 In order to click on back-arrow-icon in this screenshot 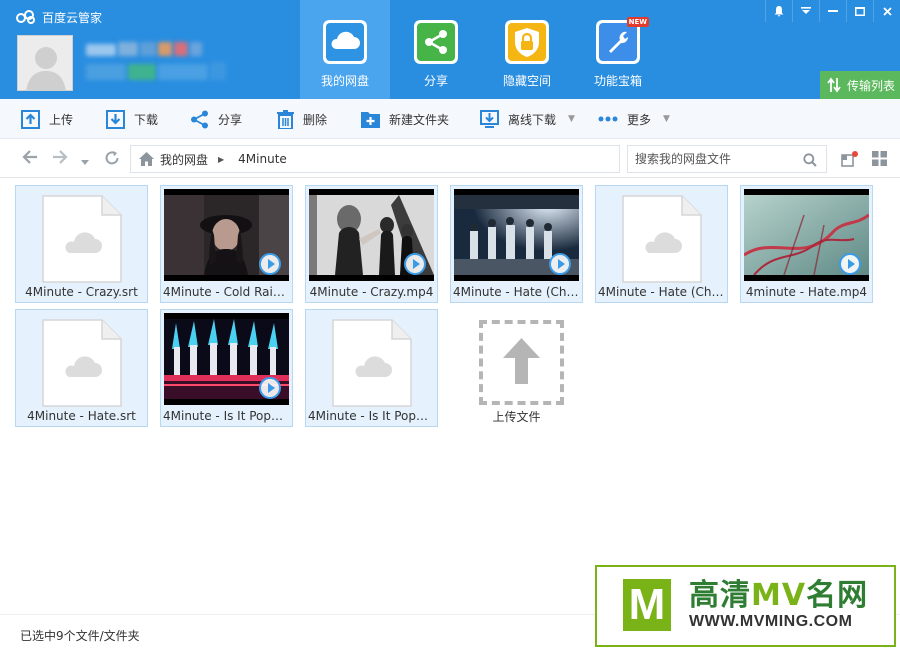, I will do `click(30, 159)`.